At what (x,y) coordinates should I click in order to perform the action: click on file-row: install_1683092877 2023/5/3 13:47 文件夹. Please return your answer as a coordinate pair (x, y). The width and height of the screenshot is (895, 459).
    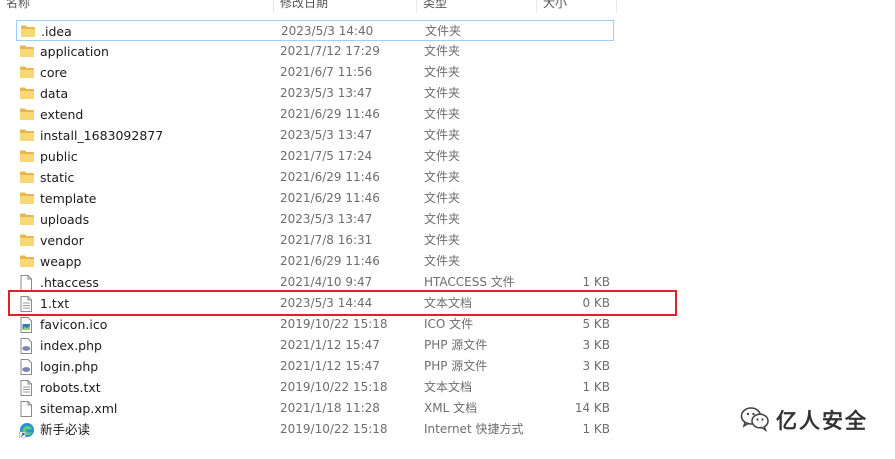
    Looking at the image, I should click on (315, 135).